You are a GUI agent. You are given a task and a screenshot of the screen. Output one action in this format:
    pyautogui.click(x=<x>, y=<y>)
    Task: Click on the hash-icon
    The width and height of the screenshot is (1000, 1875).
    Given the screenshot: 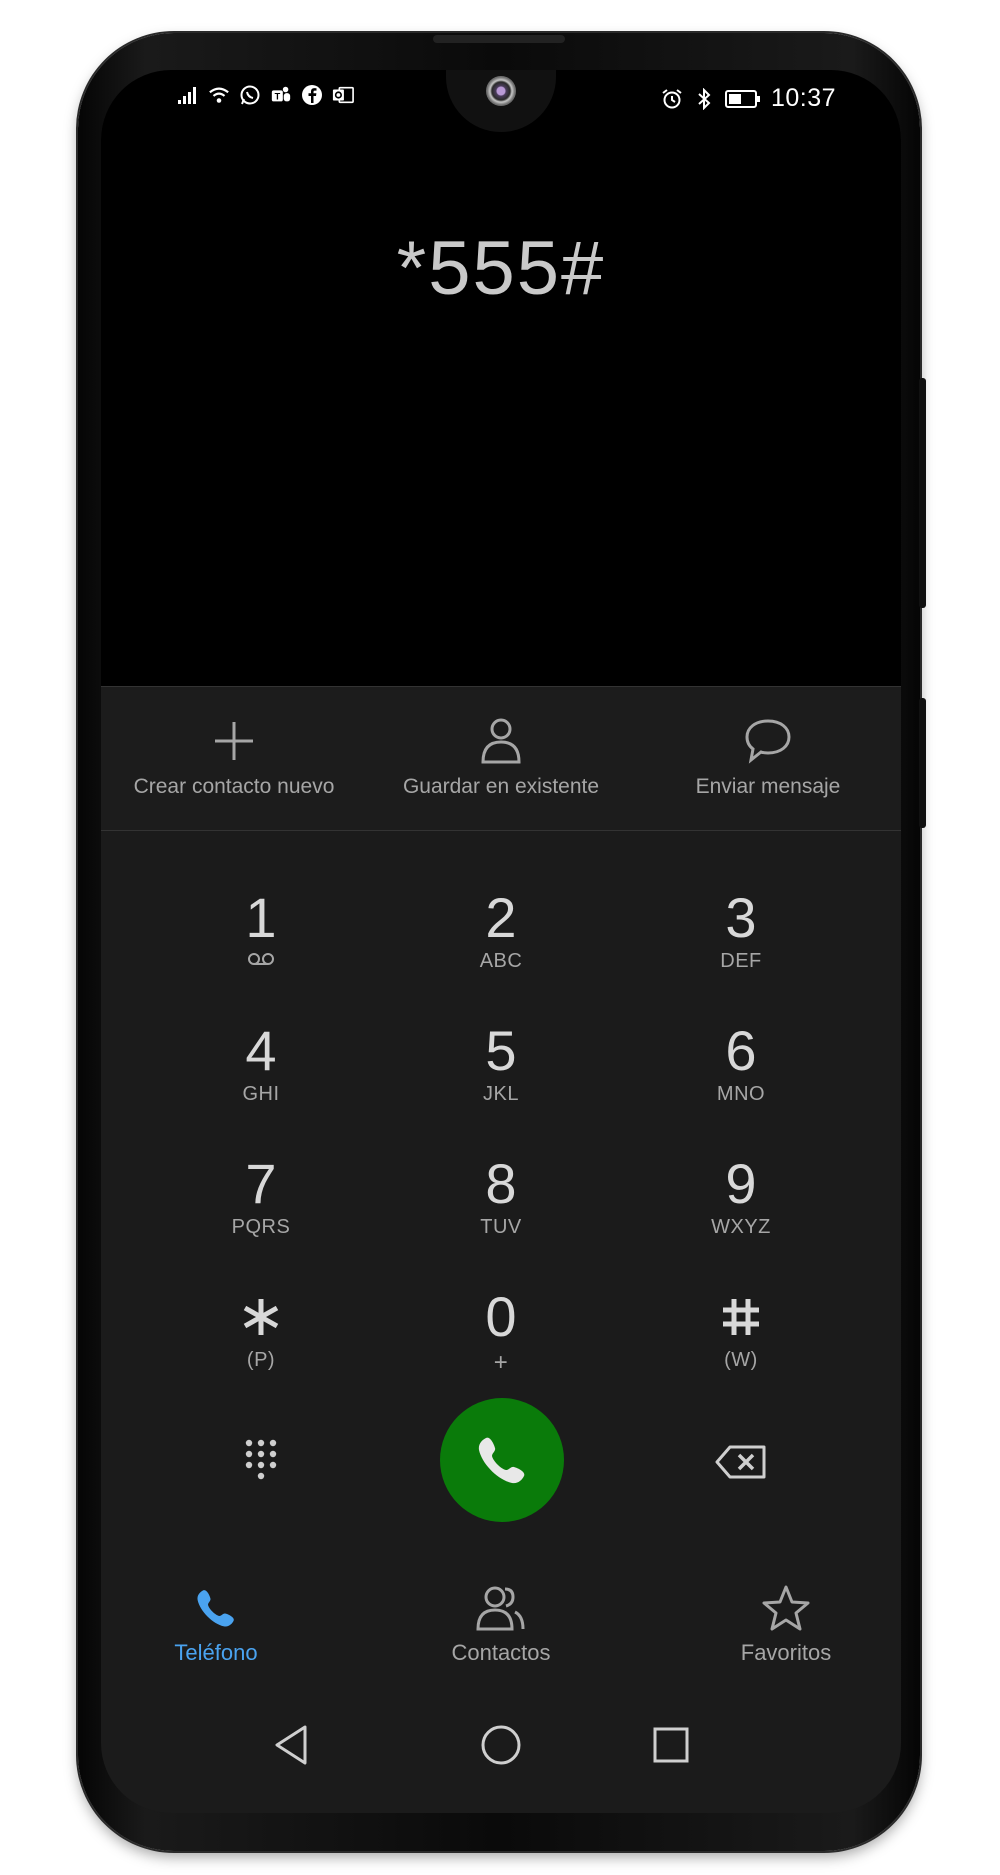 What is the action you would take?
    pyautogui.click(x=741, y=1317)
    